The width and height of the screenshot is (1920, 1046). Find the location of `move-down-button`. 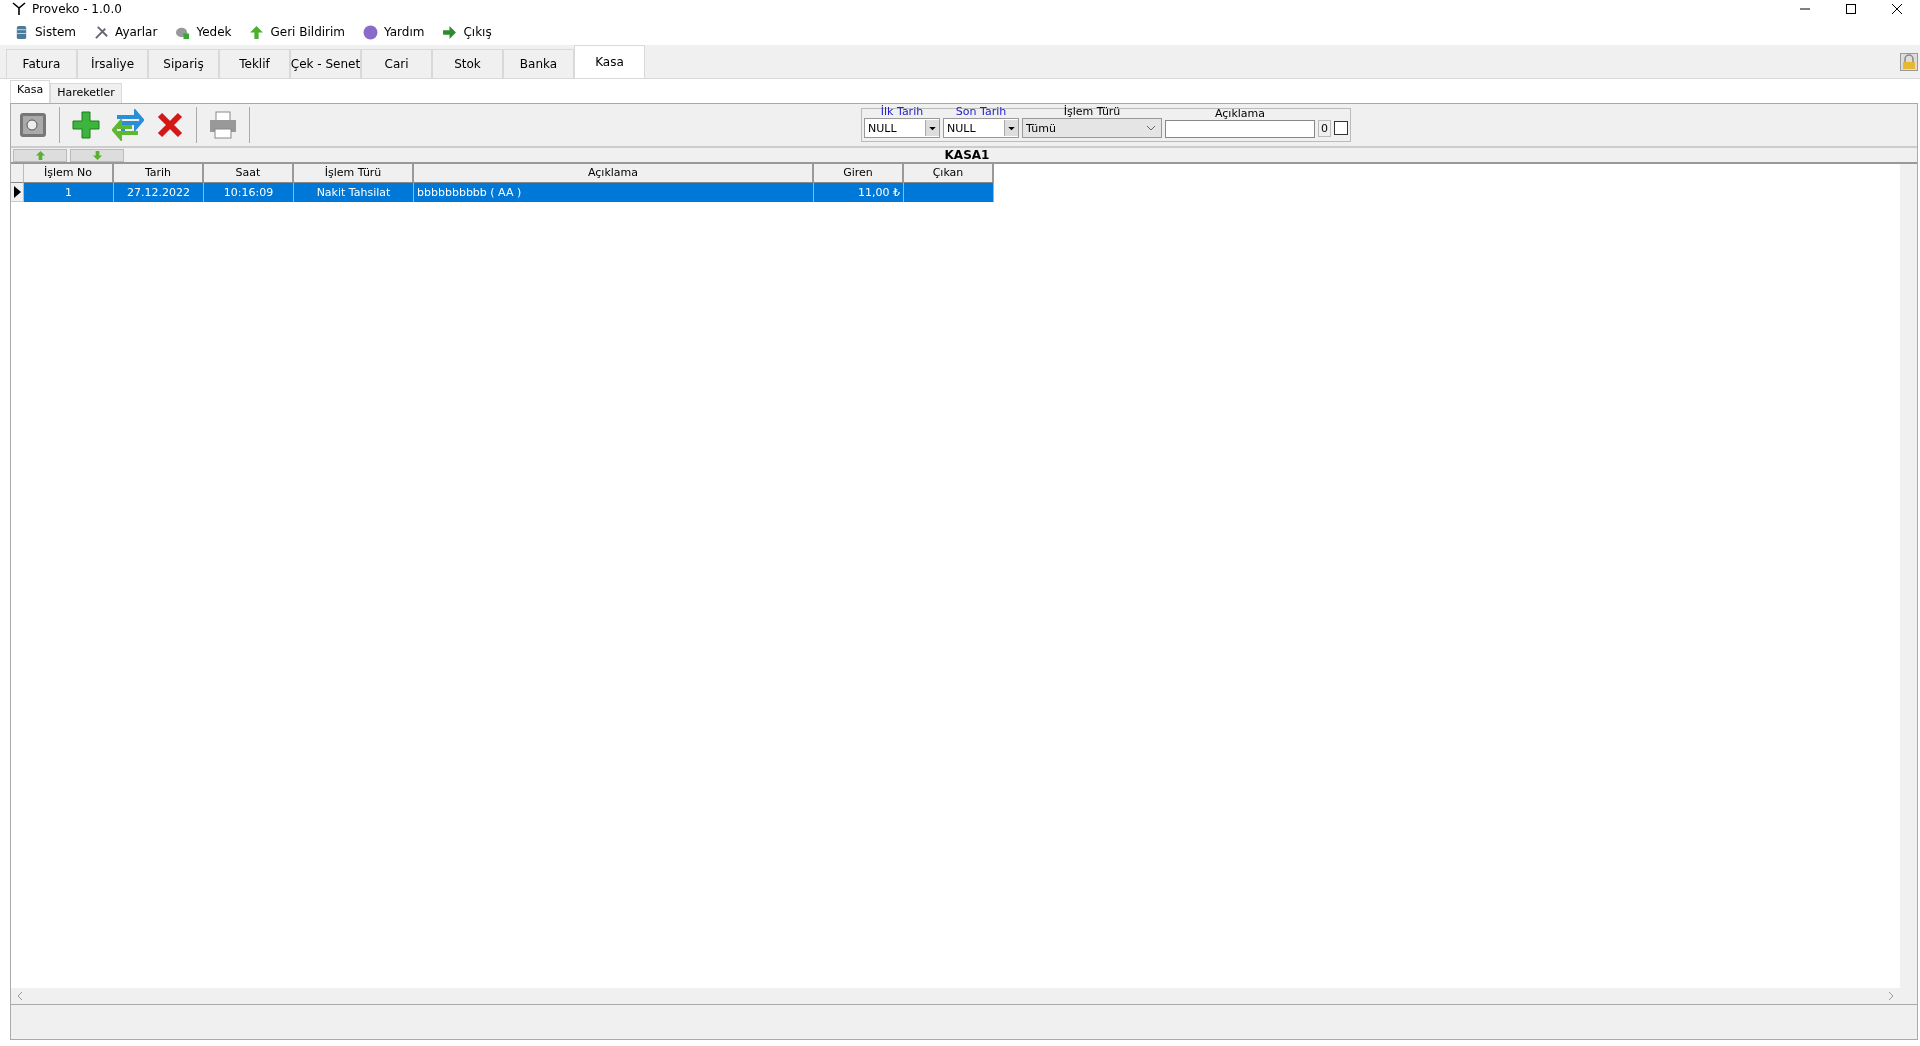

move-down-button is located at coordinates (97, 155).